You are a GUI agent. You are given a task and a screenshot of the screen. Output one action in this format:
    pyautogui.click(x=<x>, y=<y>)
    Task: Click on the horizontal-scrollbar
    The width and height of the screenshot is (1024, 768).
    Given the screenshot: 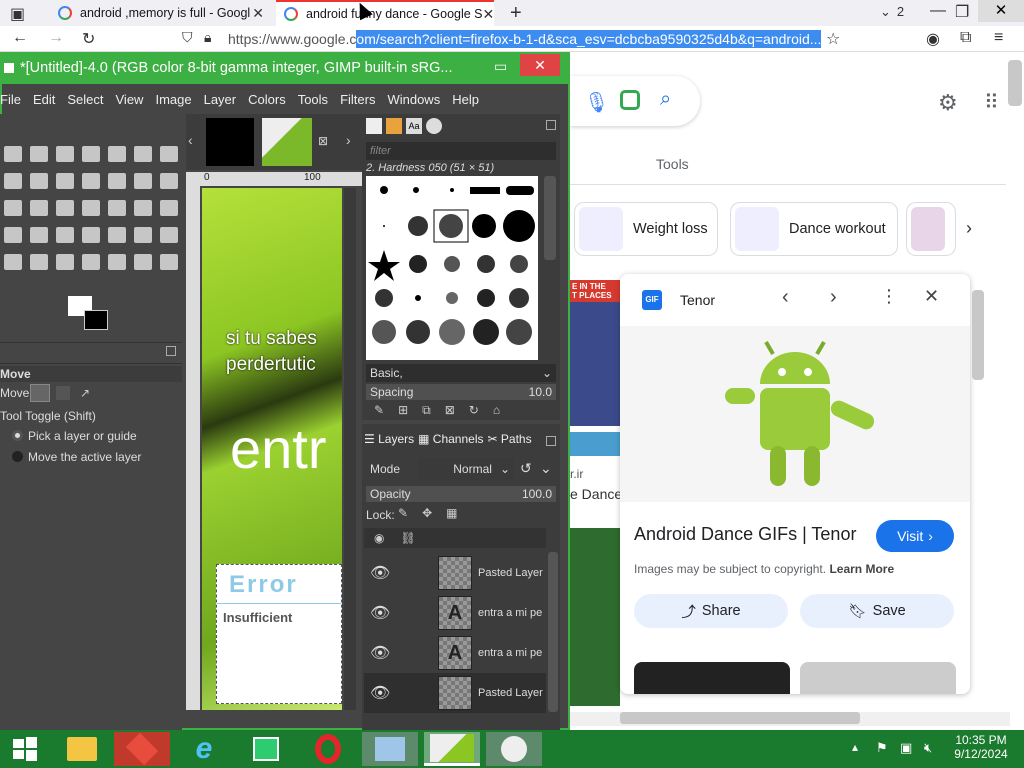 What is the action you would take?
    pyautogui.click(x=790, y=719)
    